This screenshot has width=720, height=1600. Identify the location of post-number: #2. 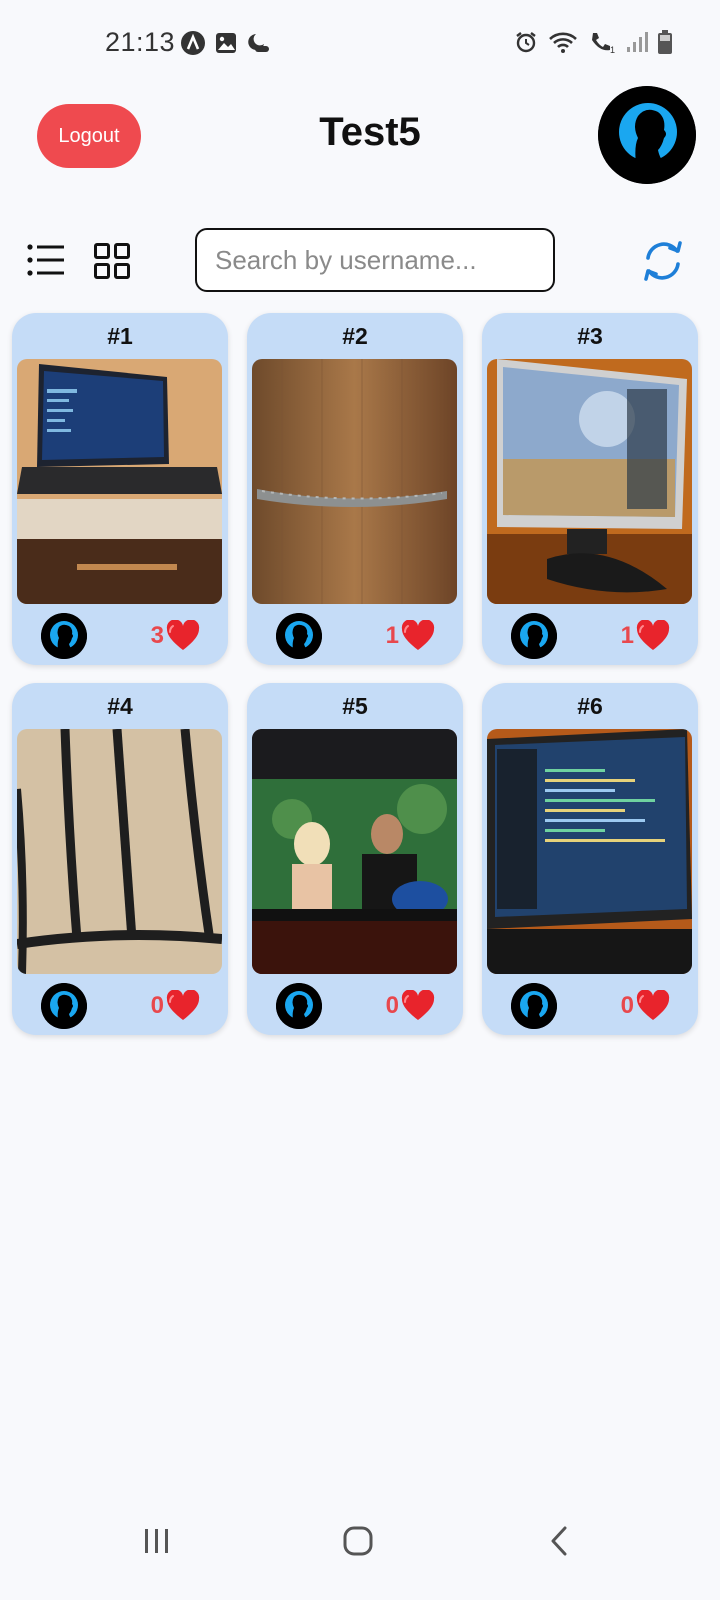
(355, 336).